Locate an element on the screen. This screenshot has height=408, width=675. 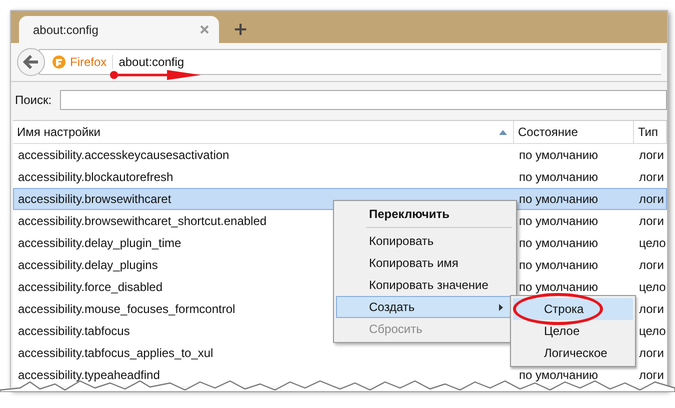
sort-ascending-icon is located at coordinates (503, 132).